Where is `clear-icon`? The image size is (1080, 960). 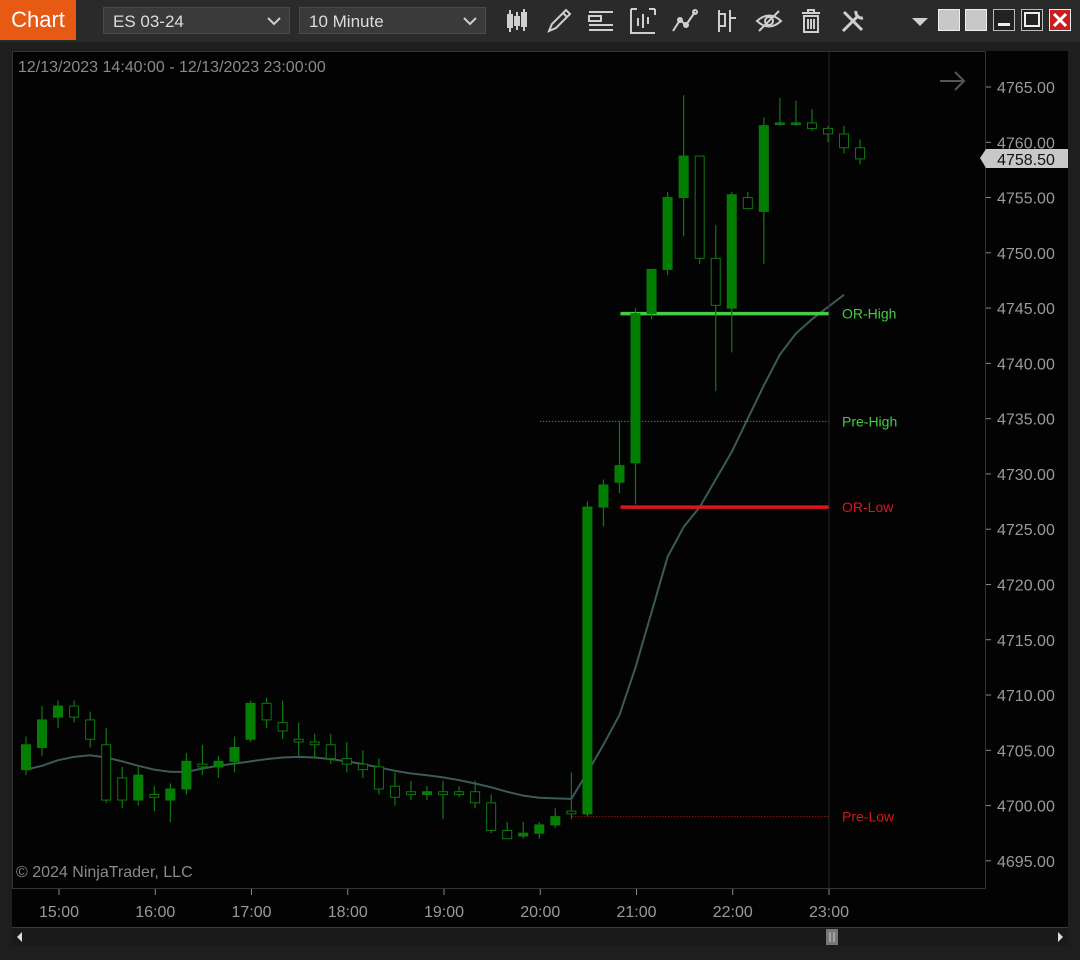 clear-icon is located at coordinates (811, 21).